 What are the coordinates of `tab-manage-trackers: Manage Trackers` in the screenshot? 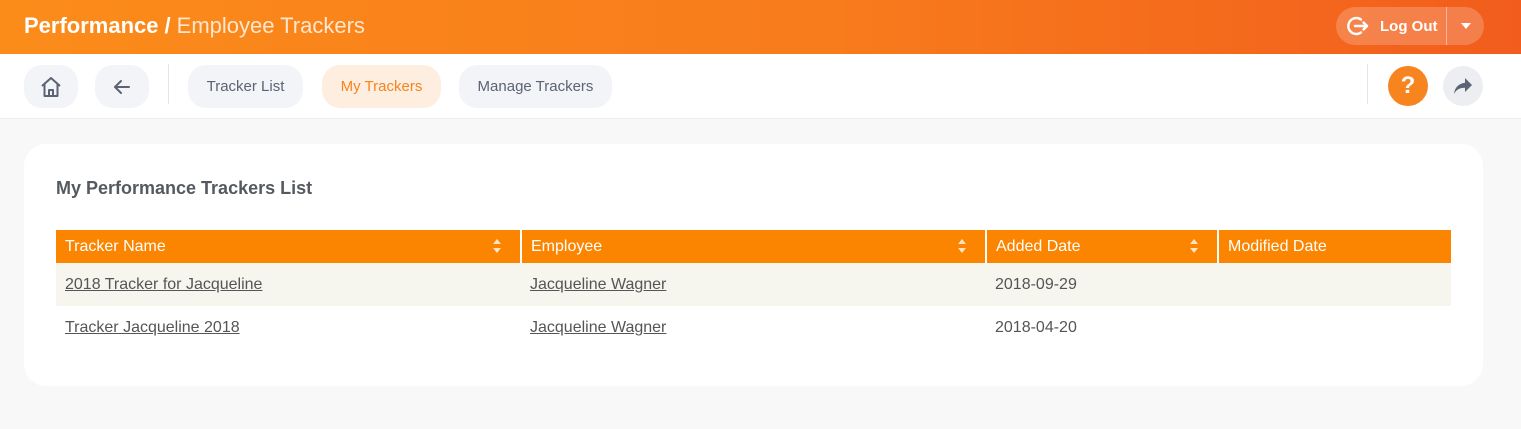 It's located at (535, 86).